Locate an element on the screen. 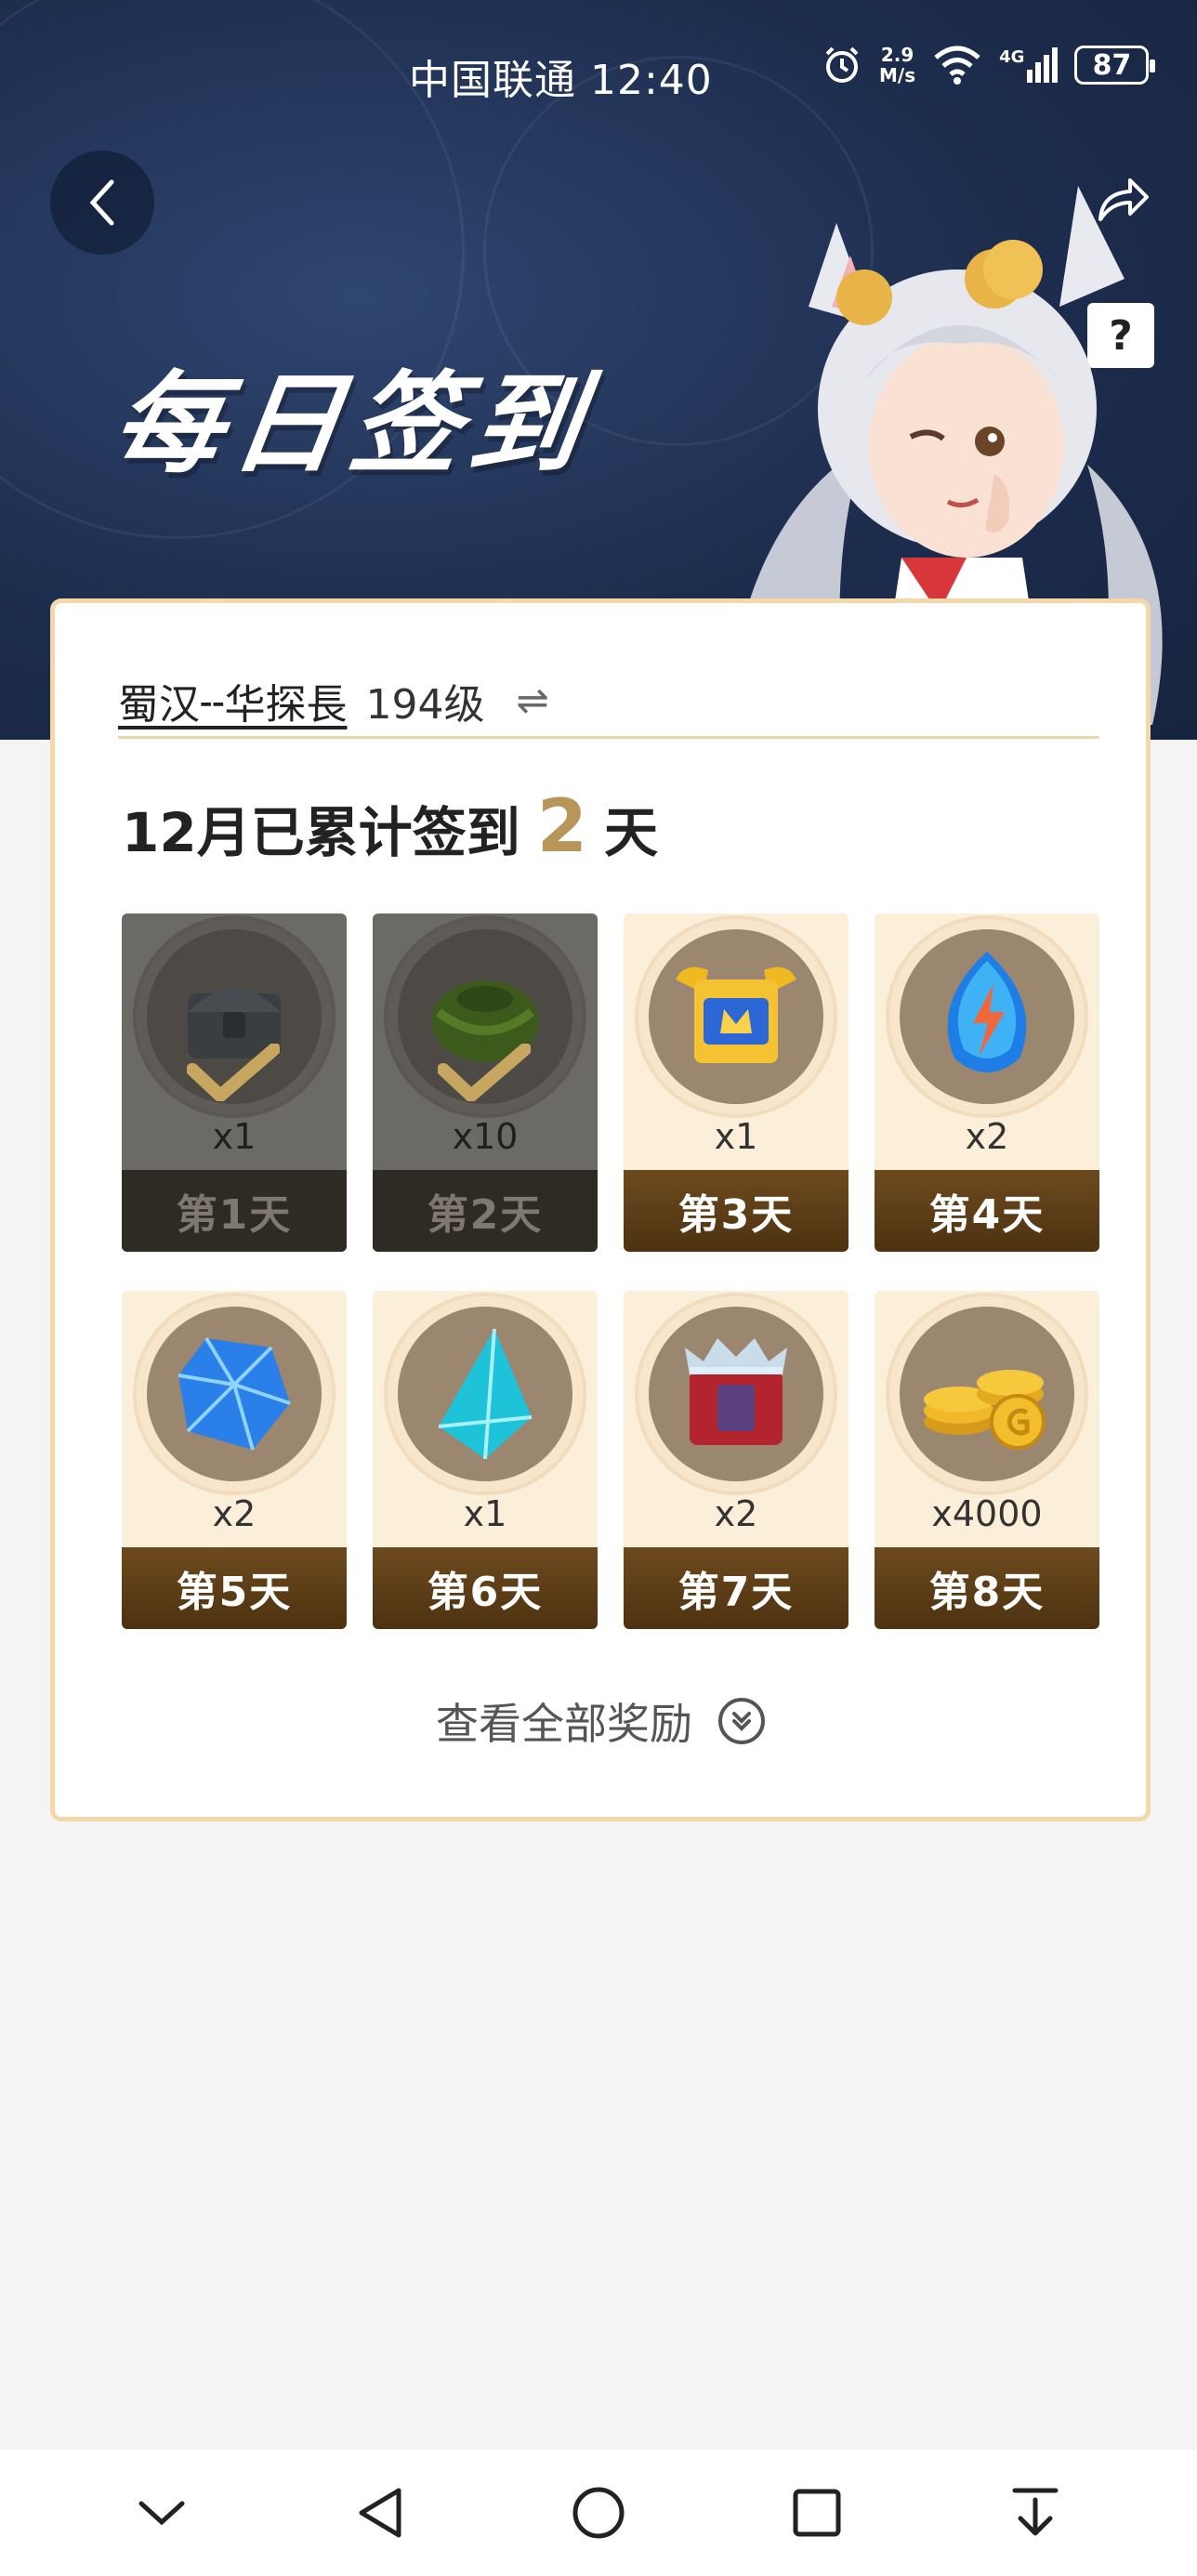 This screenshot has width=1197, height=2576. battery-indicator: 87 is located at coordinates (1115, 65).